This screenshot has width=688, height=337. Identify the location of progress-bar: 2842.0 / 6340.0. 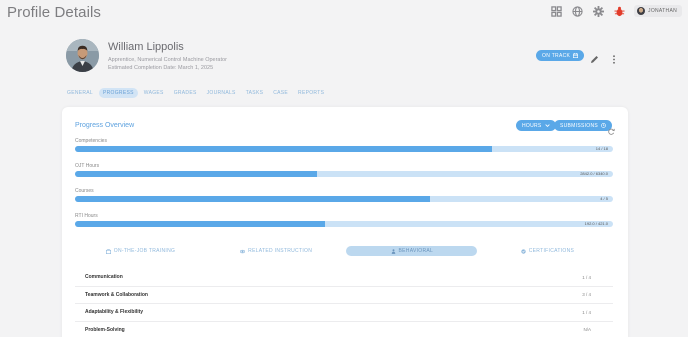
(344, 174).